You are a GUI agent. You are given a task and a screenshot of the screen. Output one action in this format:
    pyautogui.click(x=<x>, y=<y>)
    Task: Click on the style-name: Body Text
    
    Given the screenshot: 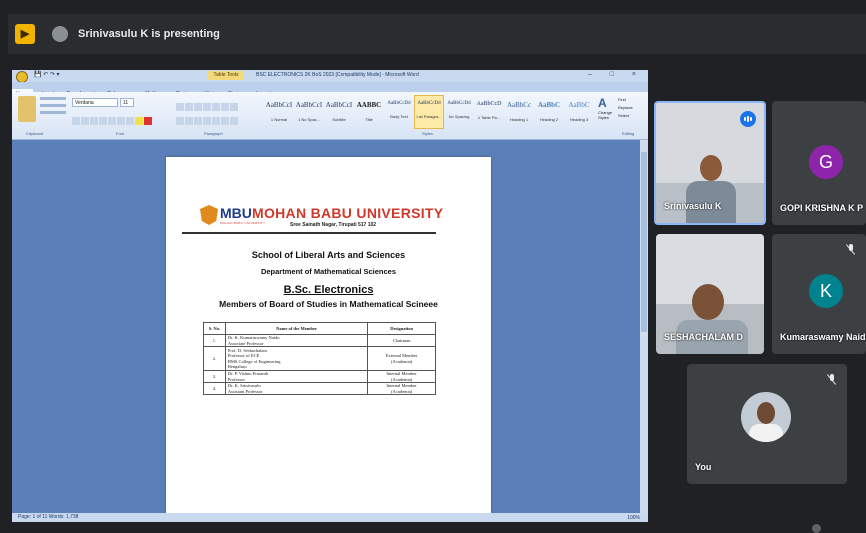 What is the action you would take?
    pyautogui.click(x=399, y=116)
    